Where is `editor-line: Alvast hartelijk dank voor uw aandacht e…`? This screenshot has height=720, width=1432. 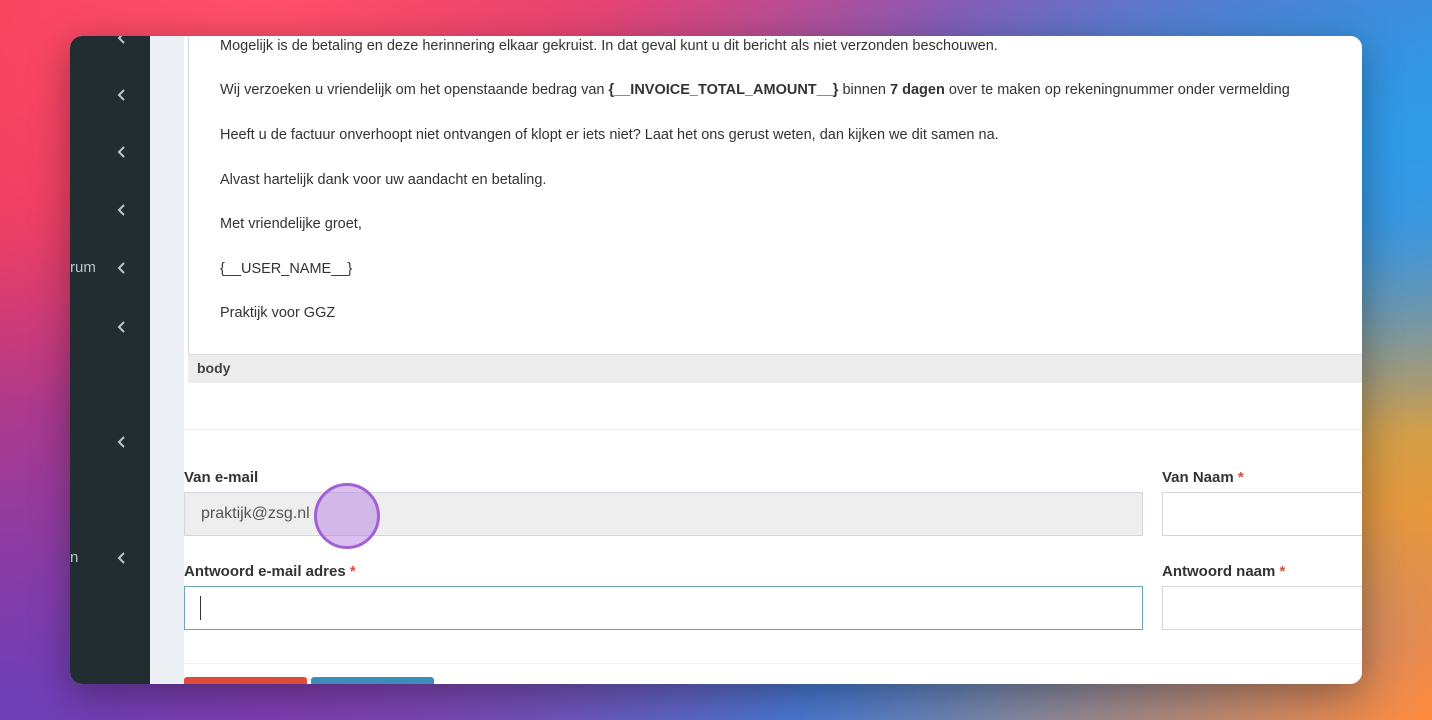 editor-line: Alvast hartelijk dank voor uw aandacht e… is located at coordinates (383, 180).